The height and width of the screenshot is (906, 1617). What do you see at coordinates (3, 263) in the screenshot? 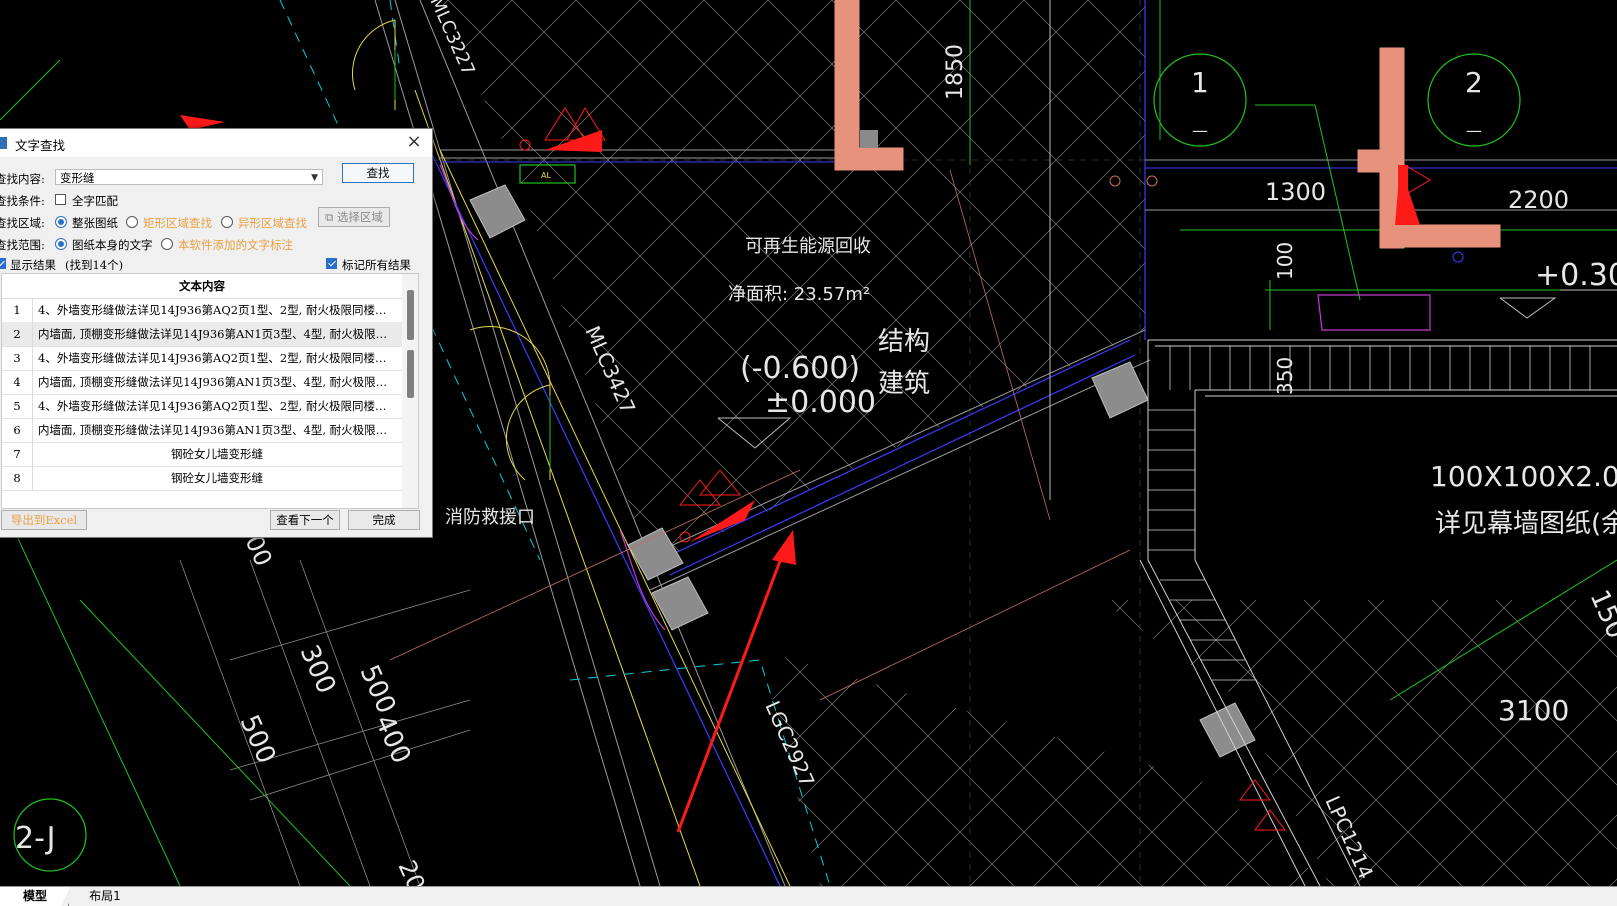
I see `show-results-checkbox` at bounding box center [3, 263].